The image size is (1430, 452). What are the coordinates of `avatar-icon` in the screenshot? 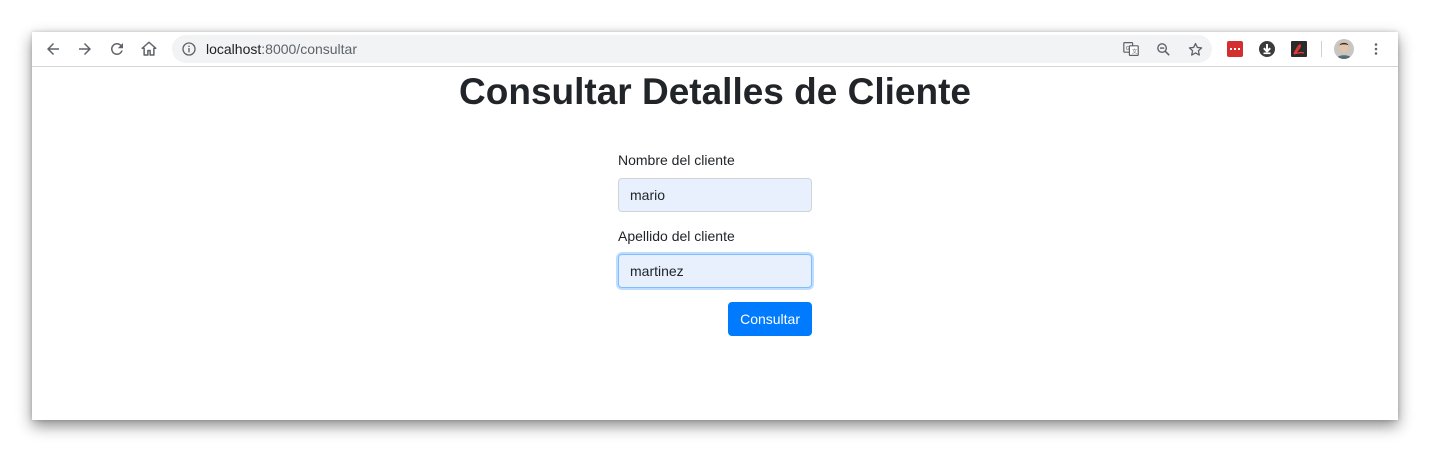 It's located at (1344, 50).